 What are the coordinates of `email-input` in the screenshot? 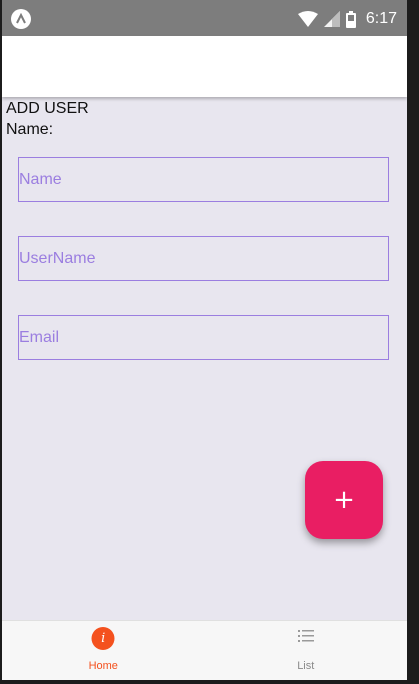 It's located at (203, 337).